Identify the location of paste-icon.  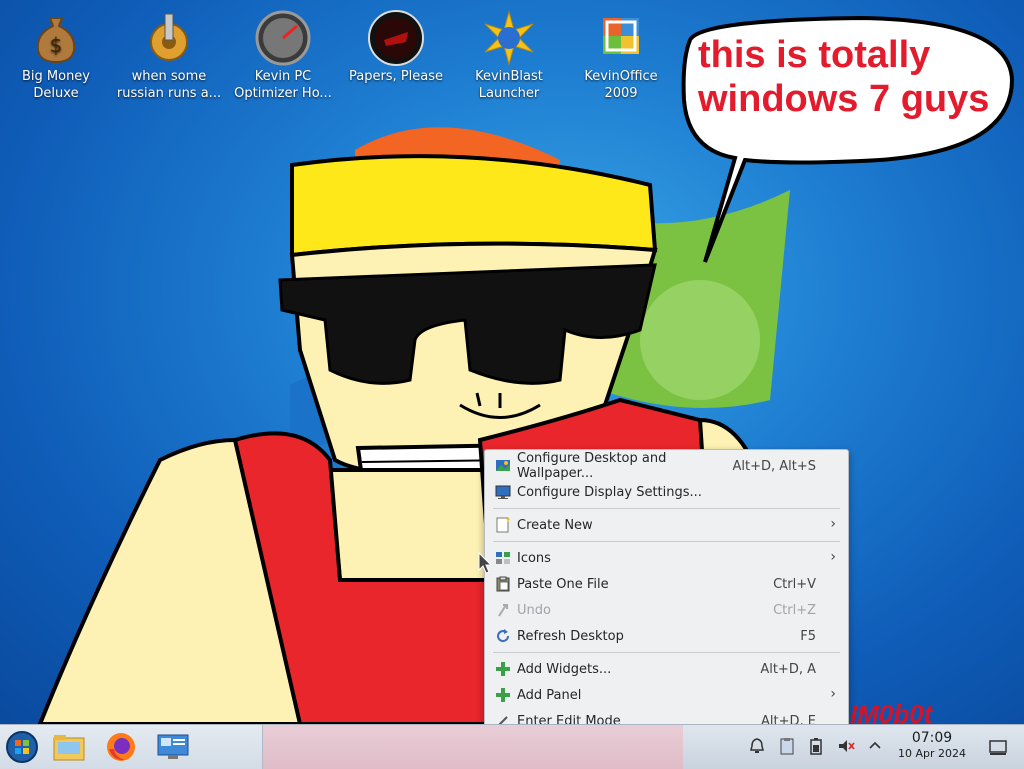
(503, 584).